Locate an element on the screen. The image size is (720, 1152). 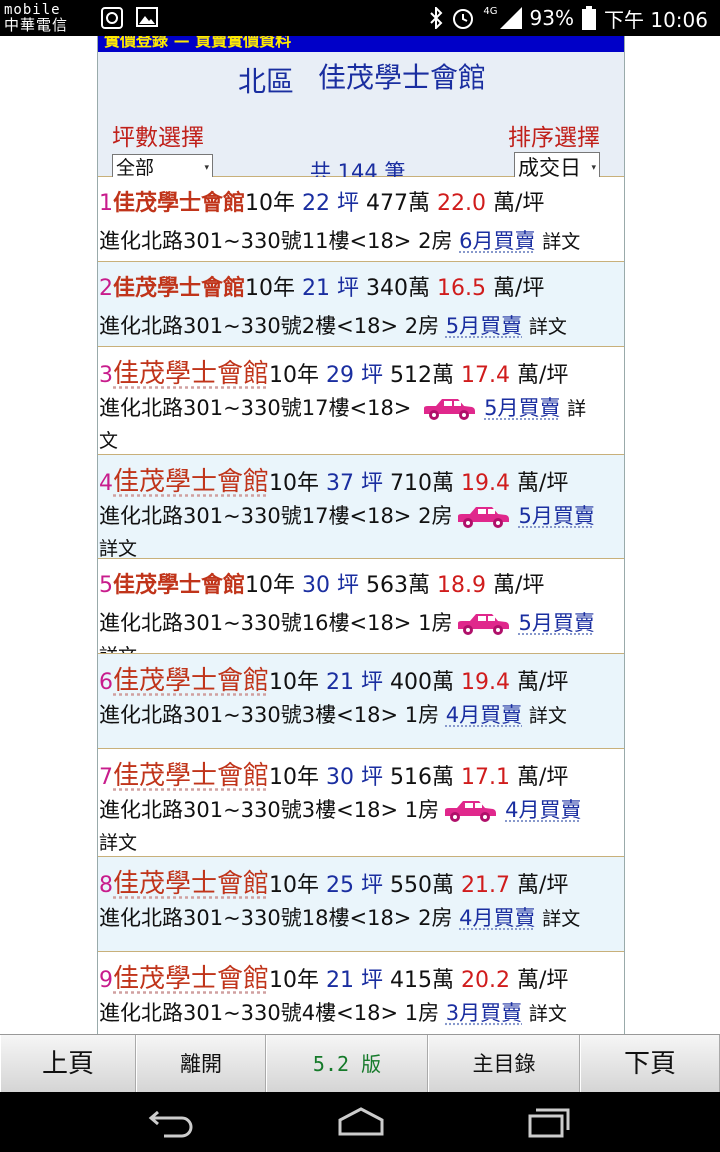
home-icon is located at coordinates (361, 1122).